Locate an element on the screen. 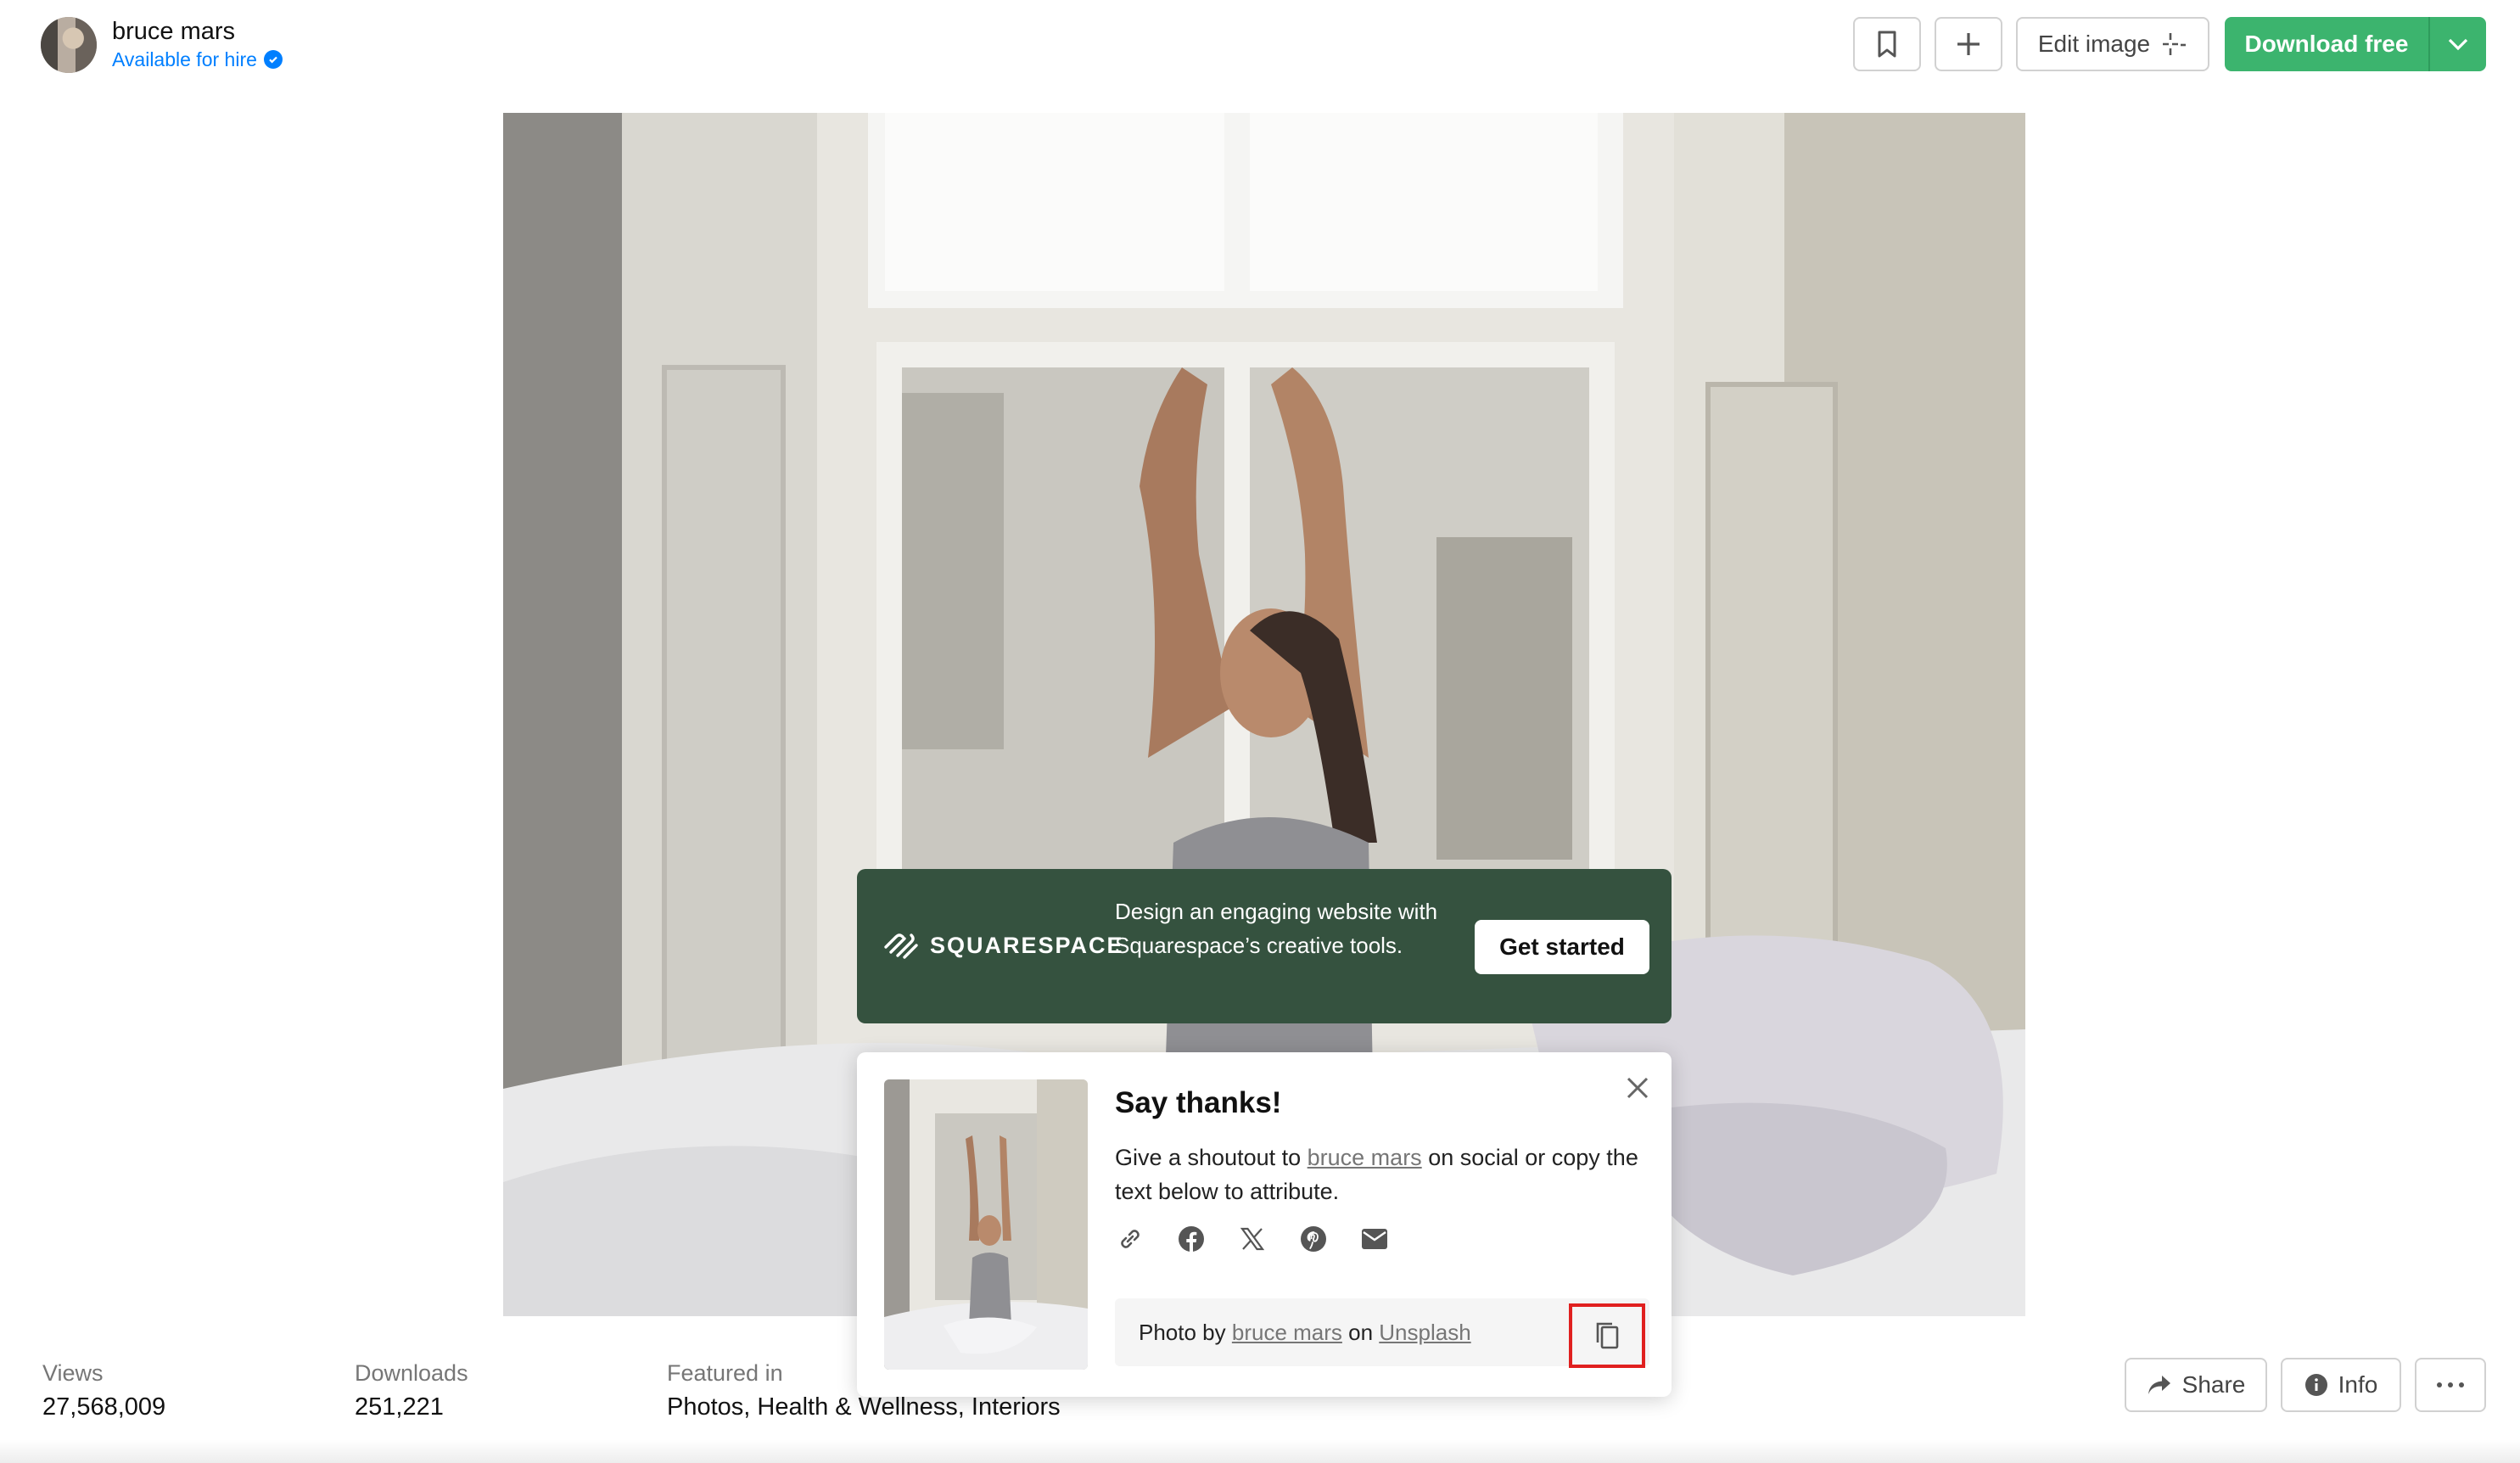 Image resolution: width=2520 pixels, height=1463 pixels. views-value: 27,568,009 is located at coordinates (104, 1407).